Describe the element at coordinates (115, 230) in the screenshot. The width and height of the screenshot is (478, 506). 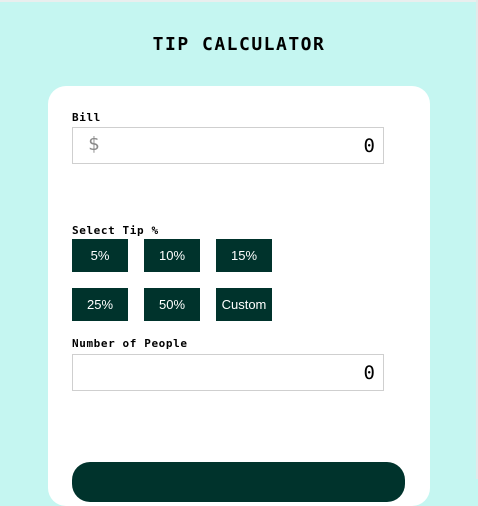
I see `select-tip-label: Select Tip %` at that location.